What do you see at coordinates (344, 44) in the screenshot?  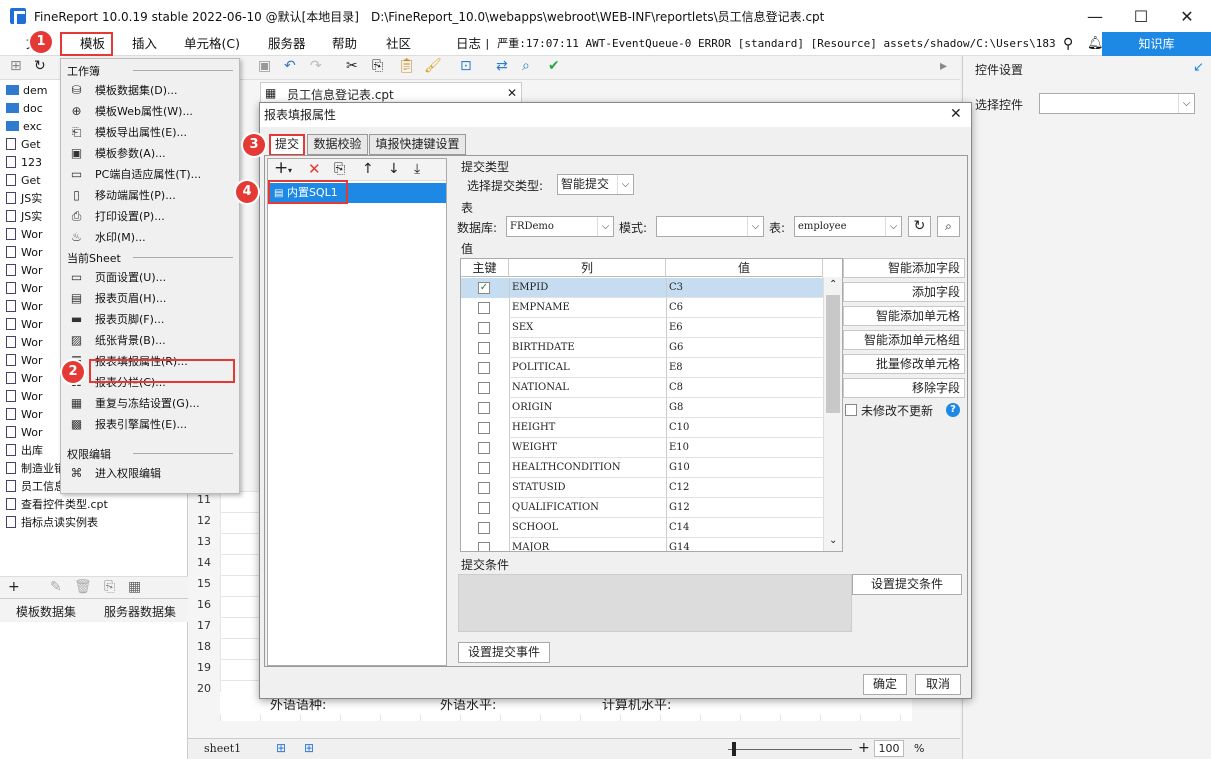 I see `menu-help: 帮助` at bounding box center [344, 44].